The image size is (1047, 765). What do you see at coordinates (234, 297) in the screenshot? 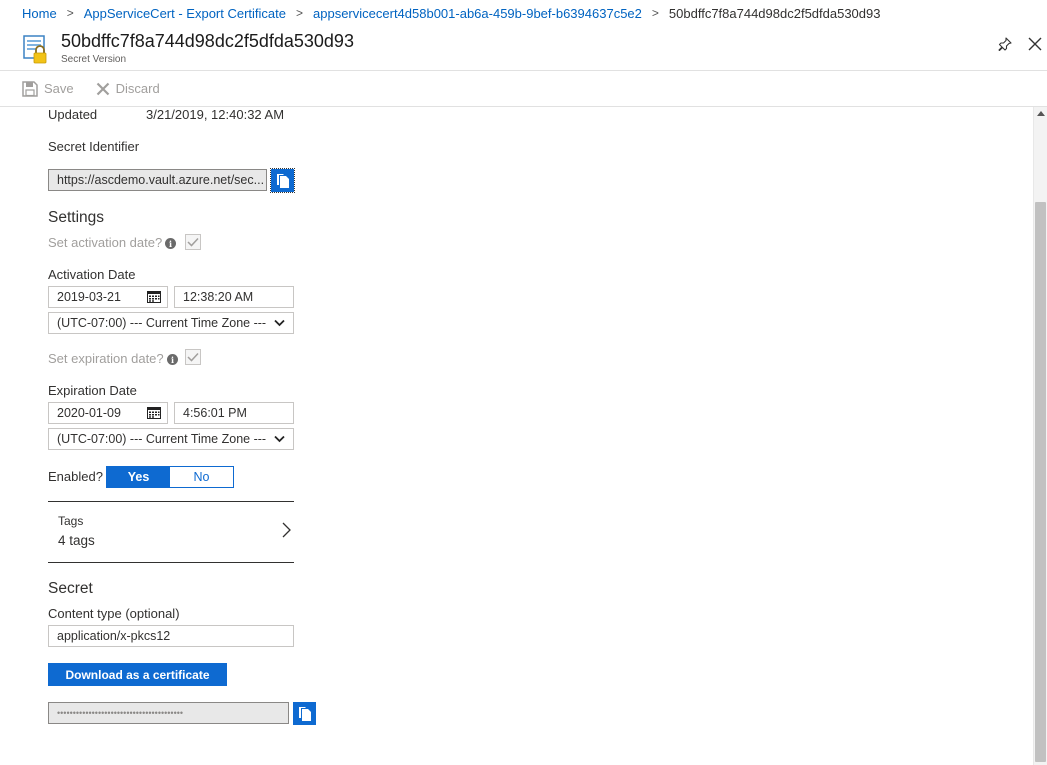
I see `activation-time-input: 12:38:20 AM` at bounding box center [234, 297].